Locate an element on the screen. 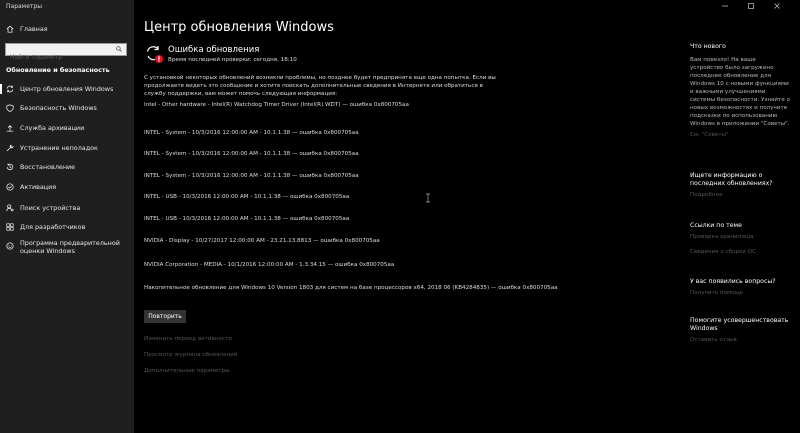 The image size is (800, 433). sidebar-item-backup: Служба архивации is located at coordinates (67, 128).